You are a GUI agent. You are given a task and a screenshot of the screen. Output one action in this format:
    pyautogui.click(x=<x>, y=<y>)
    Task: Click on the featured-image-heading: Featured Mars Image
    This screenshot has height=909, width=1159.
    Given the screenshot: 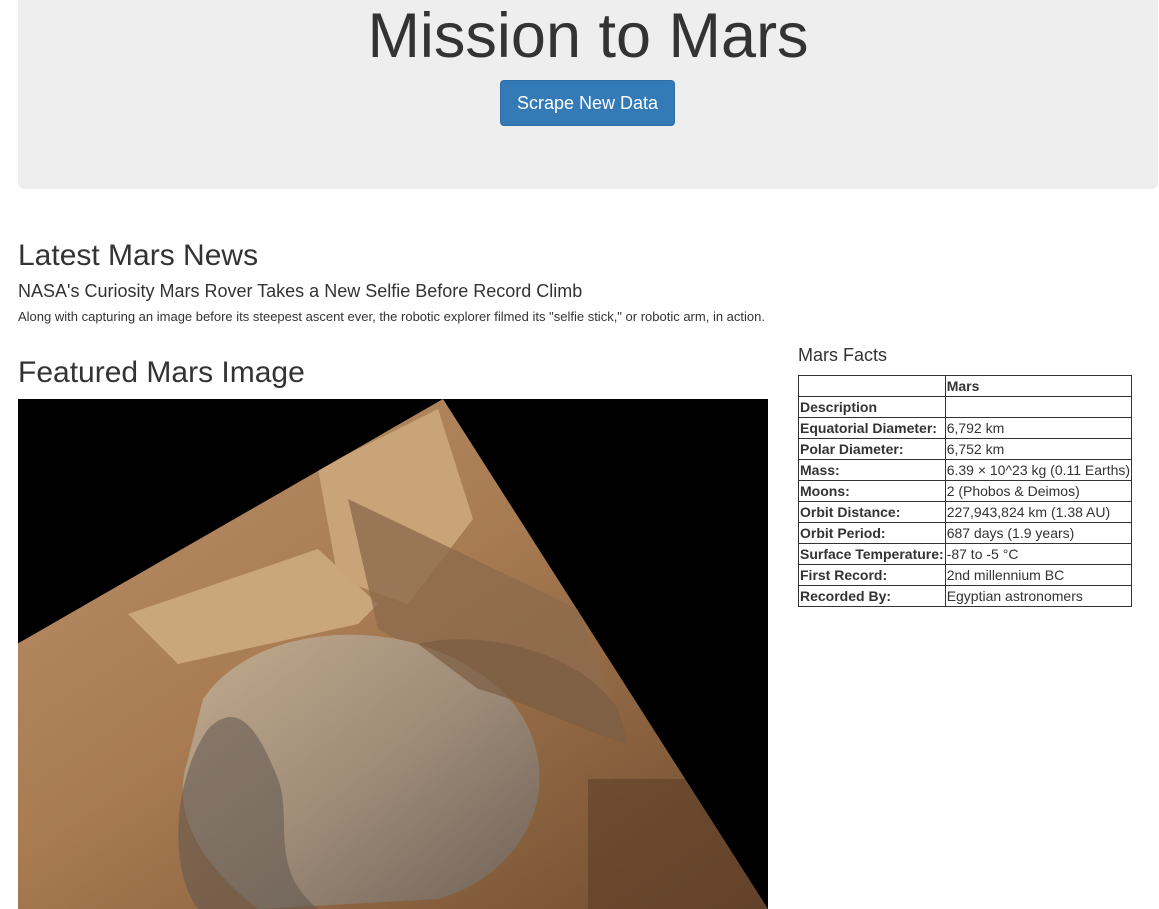 What is the action you would take?
    pyautogui.click(x=161, y=372)
    